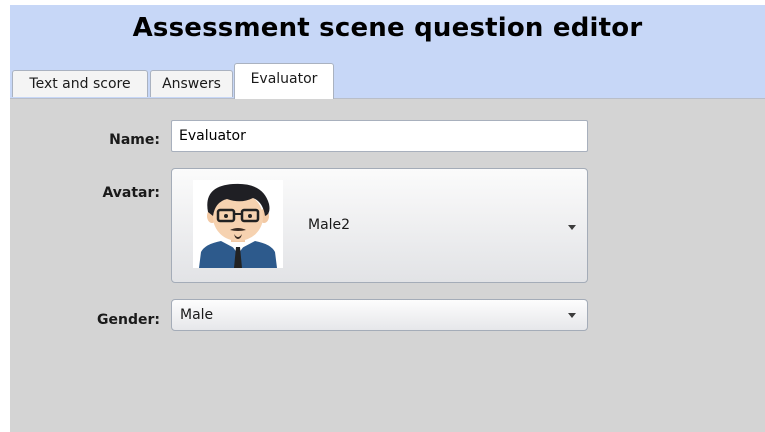 This screenshot has height=432, width=765. What do you see at coordinates (379, 136) in the screenshot?
I see `name-input` at bounding box center [379, 136].